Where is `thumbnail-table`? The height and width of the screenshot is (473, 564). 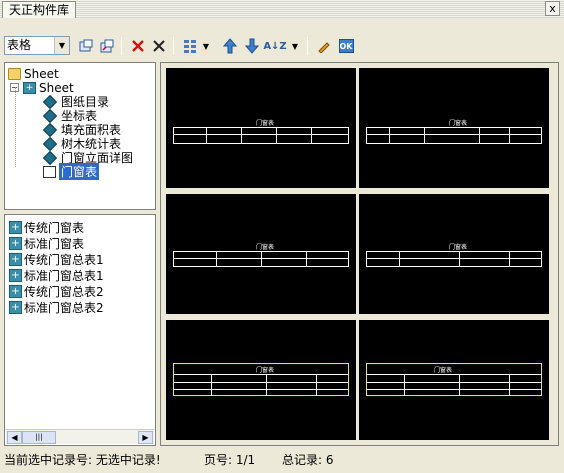 thumbnail-table is located at coordinates (261, 135).